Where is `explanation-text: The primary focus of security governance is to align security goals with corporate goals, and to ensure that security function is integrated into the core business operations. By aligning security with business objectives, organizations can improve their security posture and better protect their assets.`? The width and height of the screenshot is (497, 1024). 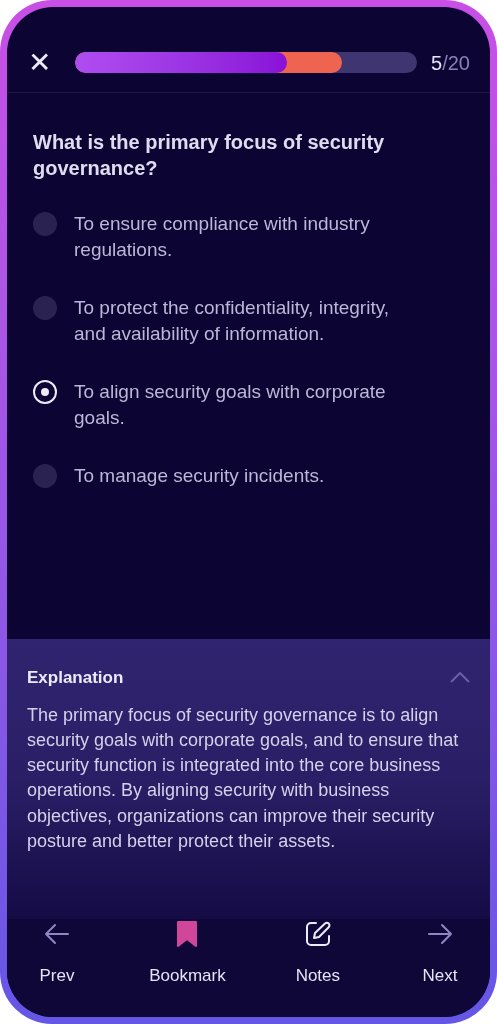 explanation-text: The primary focus of security governance is to align security goals with corporate goals, and to ensure that security function is integrated into the core business operations. By aligning security with business objectives, organizations can improve their security posture and better protect their assets. is located at coordinates (243, 778).